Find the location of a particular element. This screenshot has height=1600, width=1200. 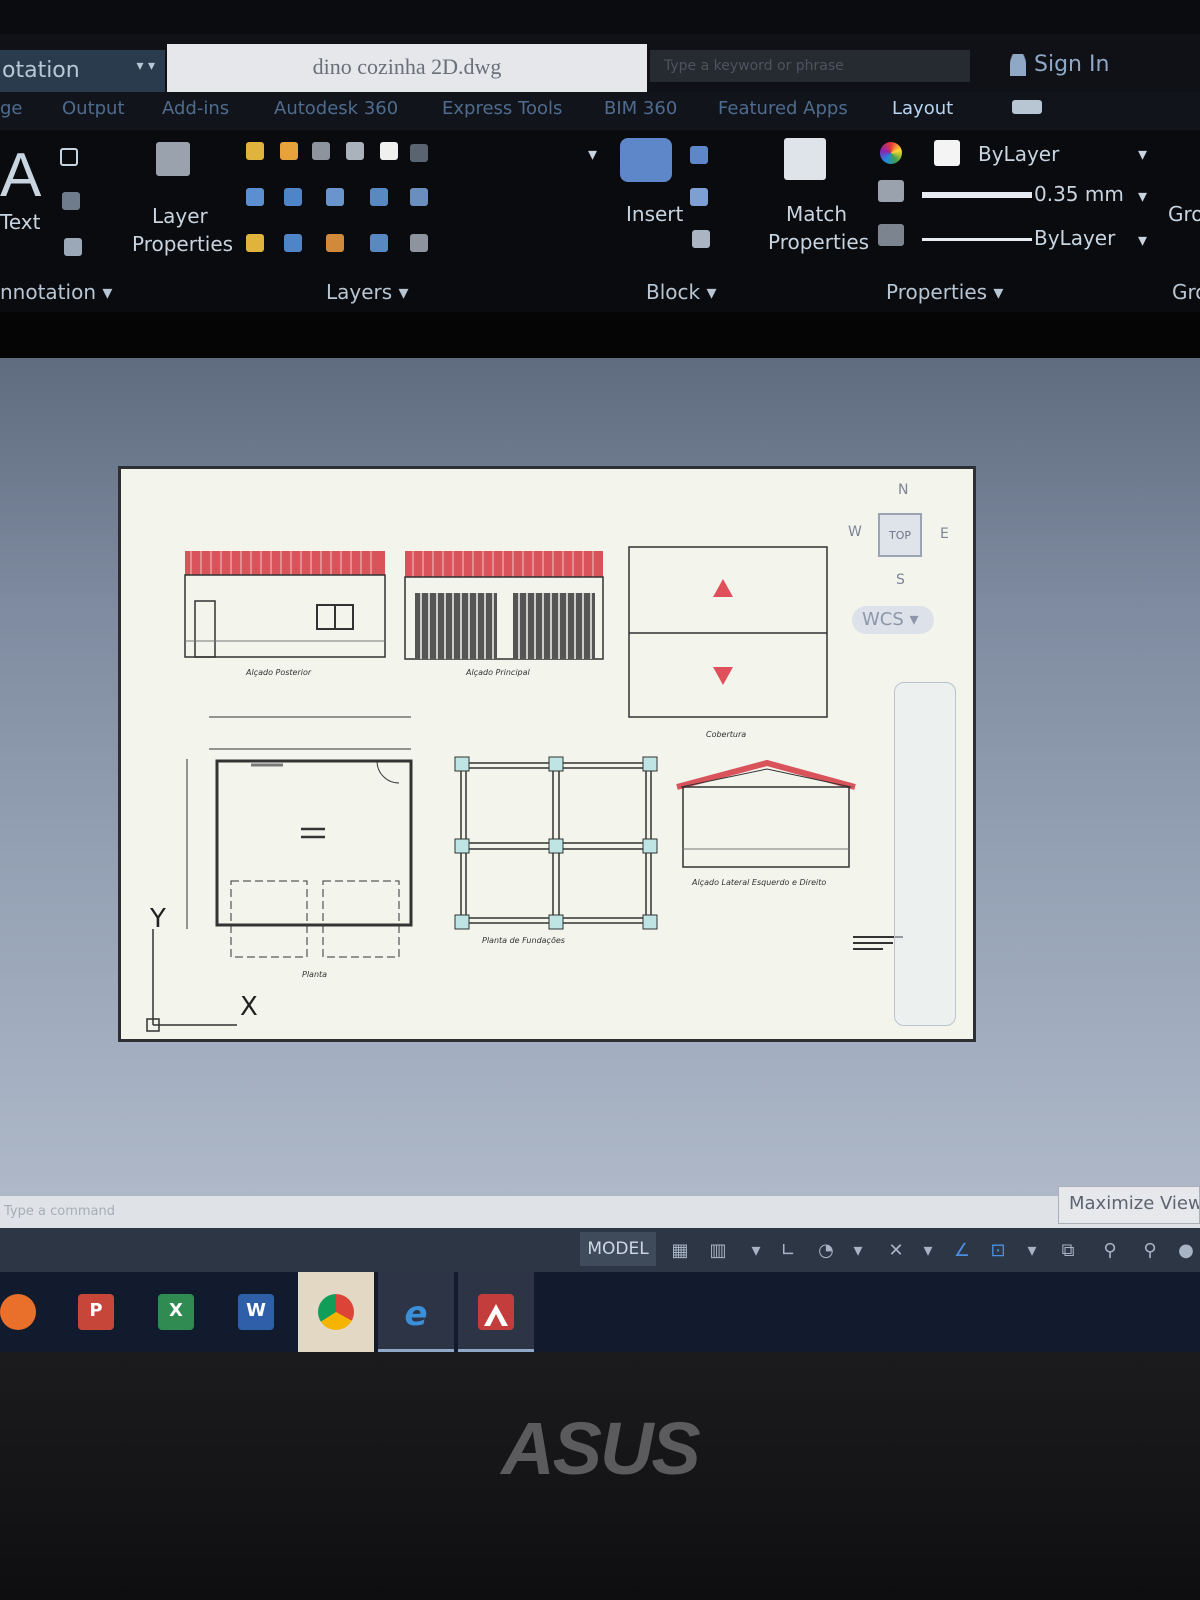

panel-layers-label: Layers is located at coordinates (359, 292).